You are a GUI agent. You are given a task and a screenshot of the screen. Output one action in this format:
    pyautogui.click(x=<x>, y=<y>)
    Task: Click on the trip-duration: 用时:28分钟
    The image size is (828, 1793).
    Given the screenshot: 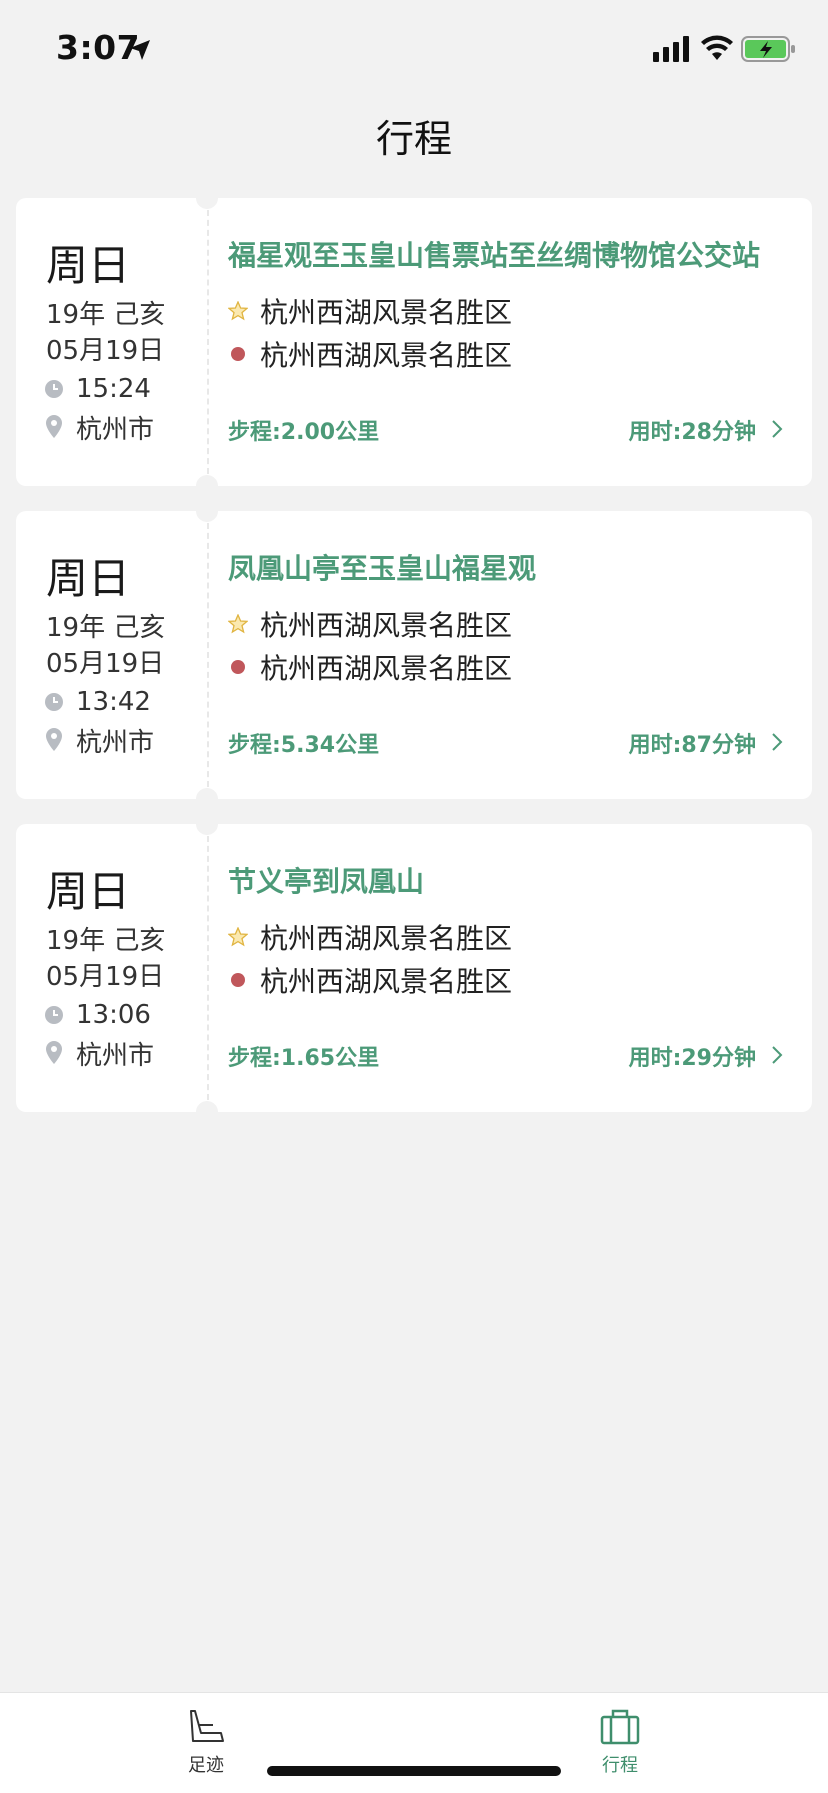 What is the action you would take?
    pyautogui.click(x=692, y=432)
    